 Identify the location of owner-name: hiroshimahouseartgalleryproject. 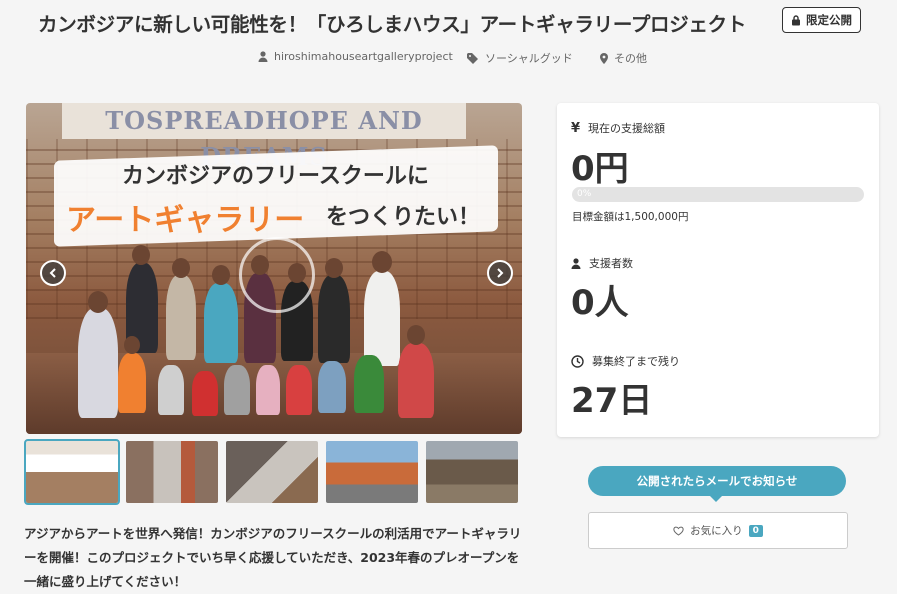
(363, 56).